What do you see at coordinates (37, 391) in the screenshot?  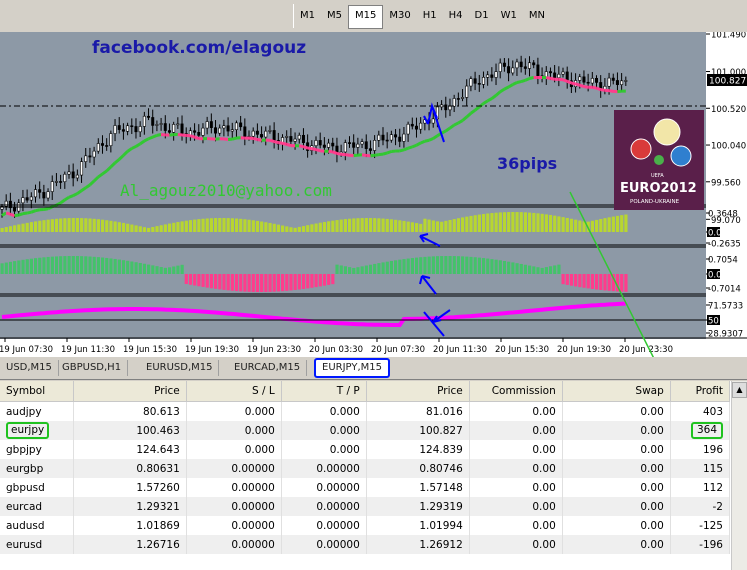 I see `column-header: Symbol` at bounding box center [37, 391].